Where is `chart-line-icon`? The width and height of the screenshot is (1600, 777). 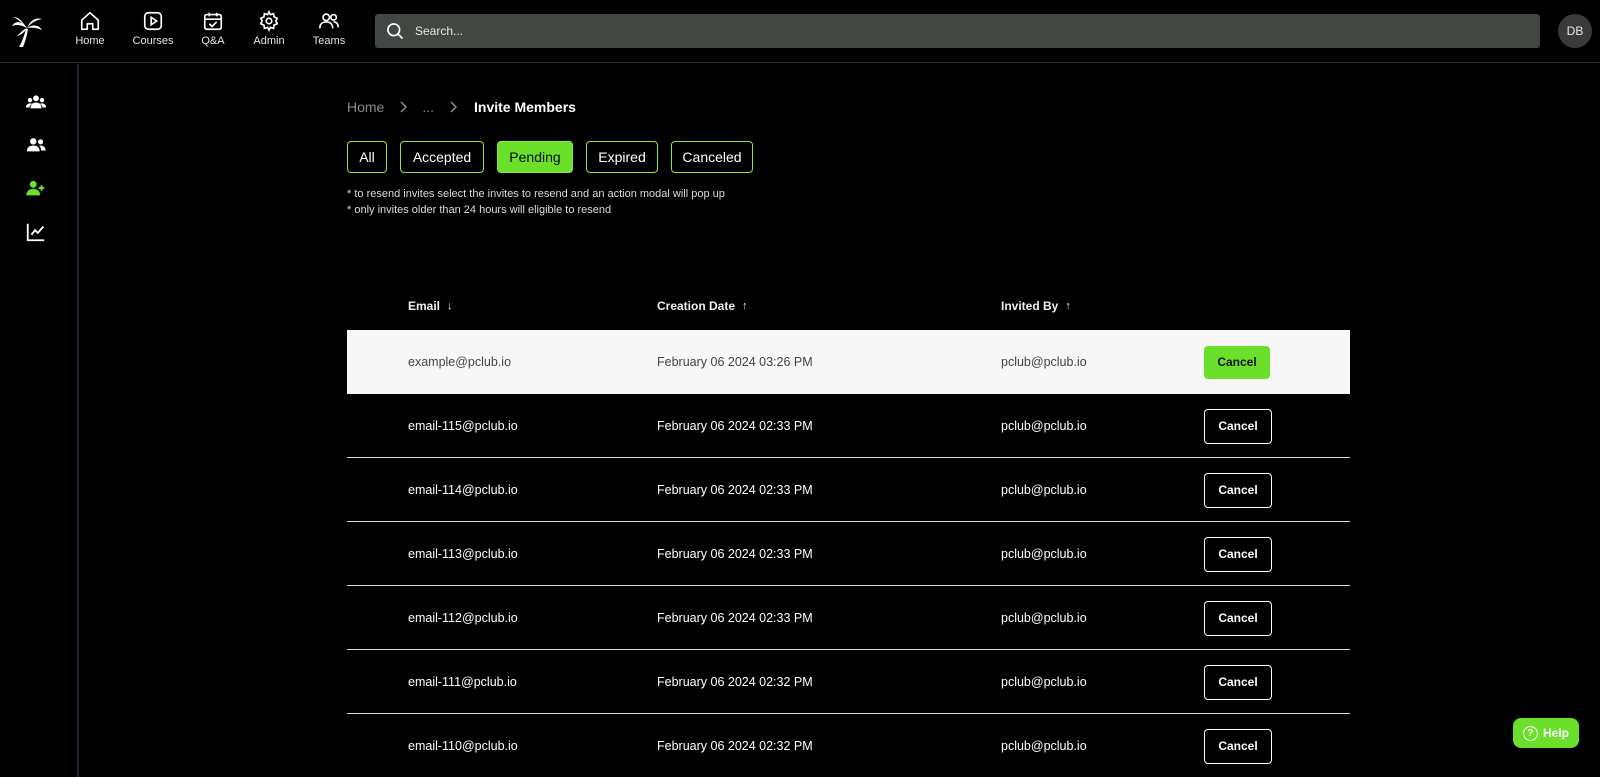
chart-line-icon is located at coordinates (36, 232).